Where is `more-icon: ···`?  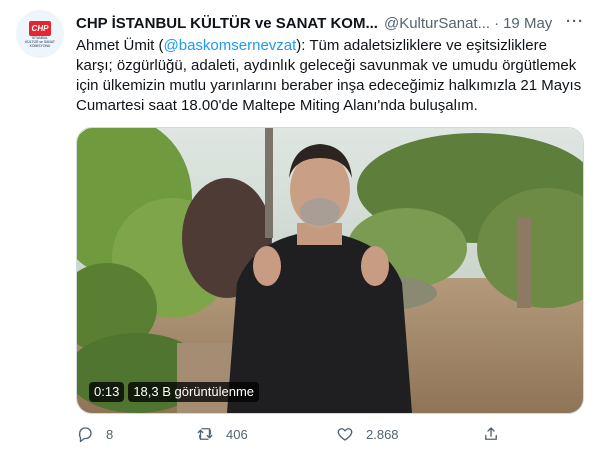 more-icon: ··· is located at coordinates (575, 21).